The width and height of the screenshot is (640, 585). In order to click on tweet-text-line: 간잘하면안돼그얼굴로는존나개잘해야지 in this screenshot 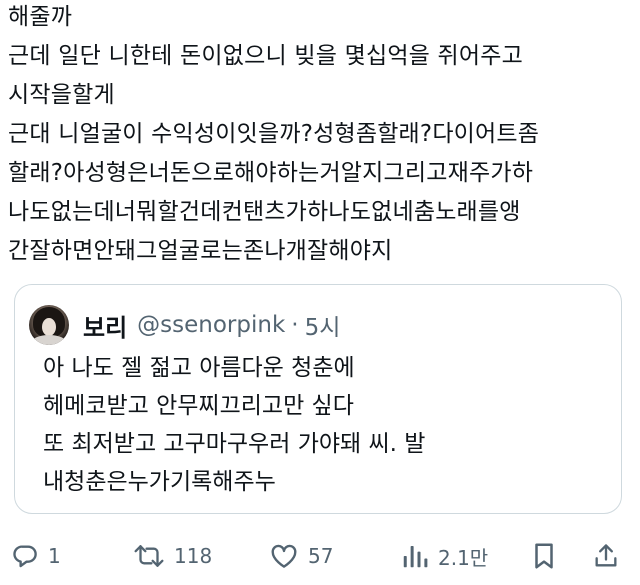, I will do `click(200, 251)`.